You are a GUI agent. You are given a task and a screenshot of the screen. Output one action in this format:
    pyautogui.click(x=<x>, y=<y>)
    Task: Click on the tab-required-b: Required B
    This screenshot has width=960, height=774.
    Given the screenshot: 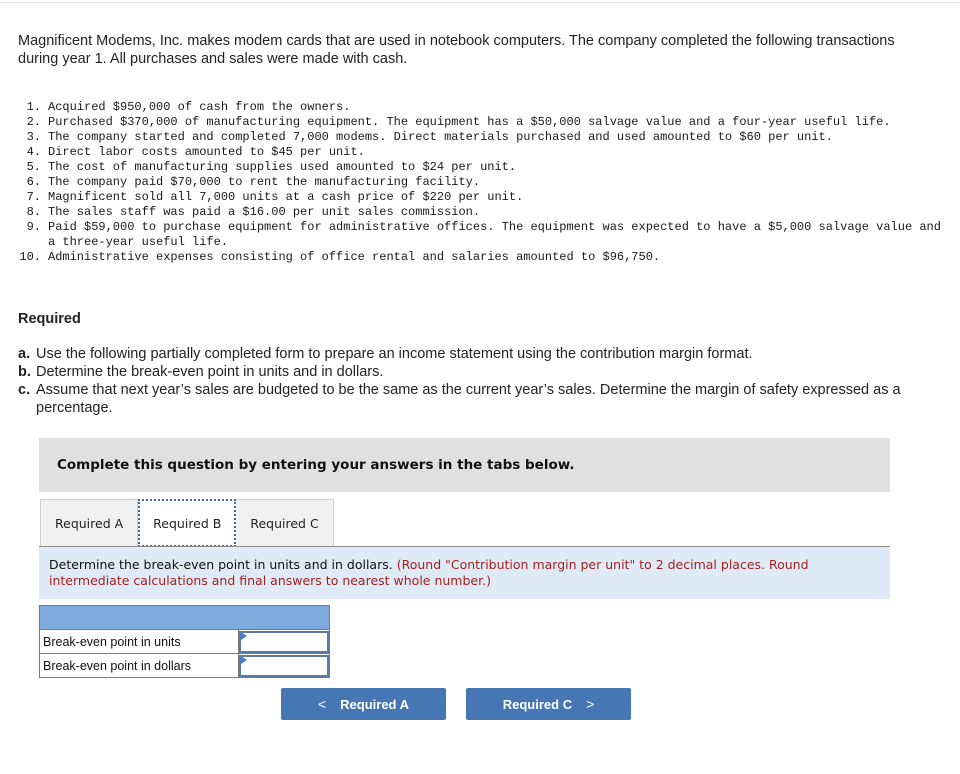 What is the action you would take?
    pyautogui.click(x=187, y=523)
    